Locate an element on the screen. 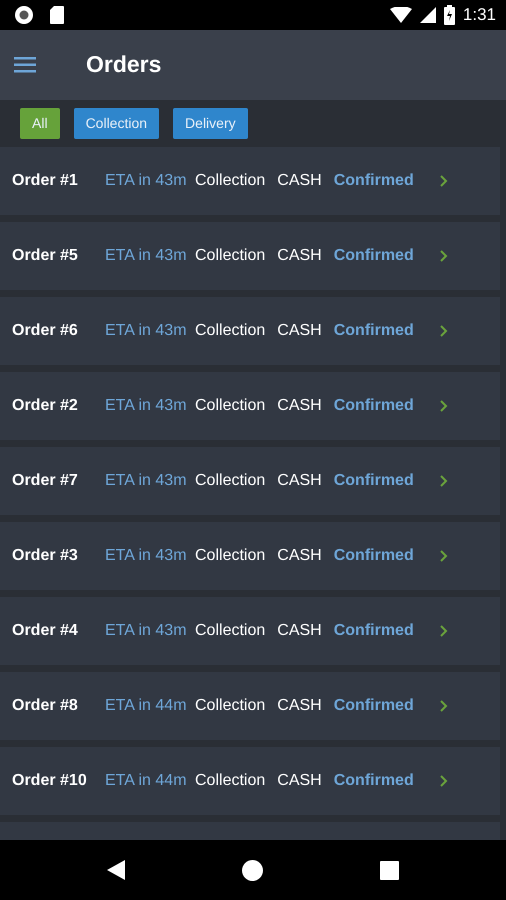 The image size is (506, 900). wifi-icon is located at coordinates (401, 15).